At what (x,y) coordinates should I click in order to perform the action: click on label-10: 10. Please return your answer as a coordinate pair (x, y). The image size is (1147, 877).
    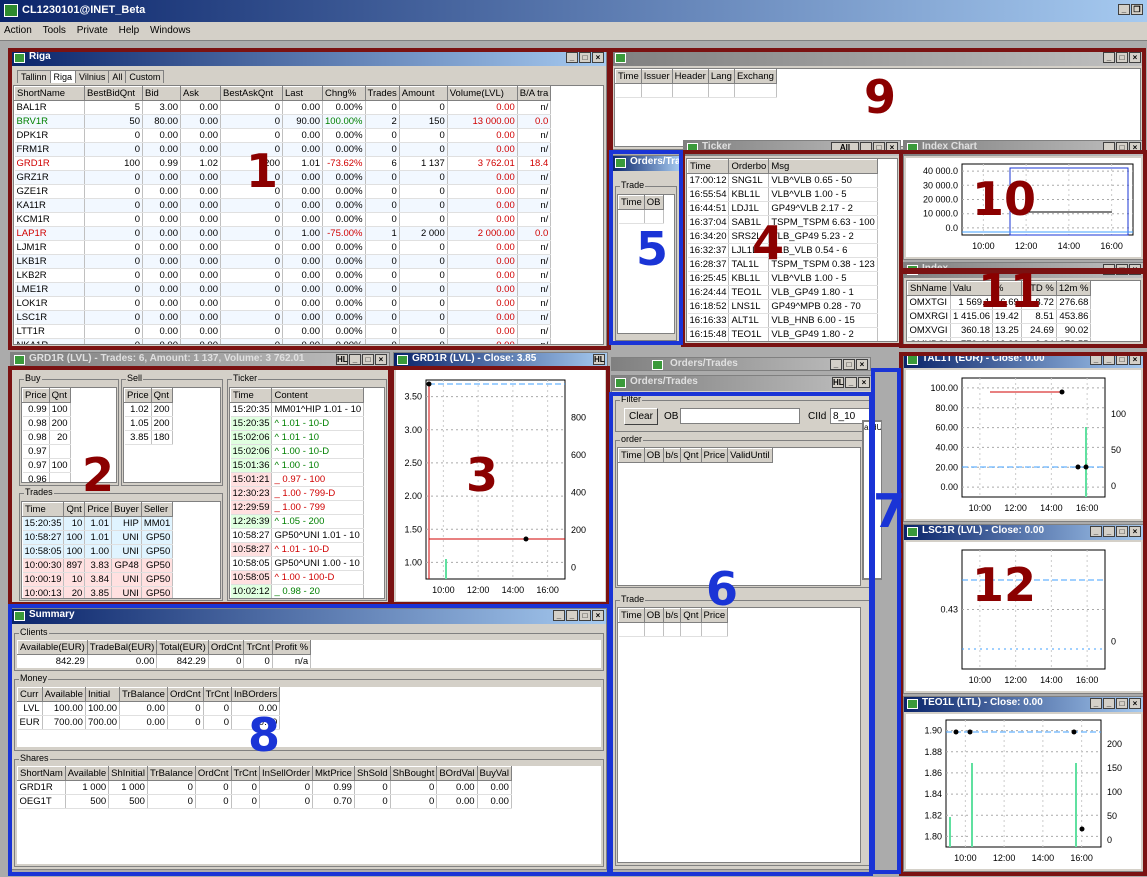
    Looking at the image, I should click on (1004, 199).